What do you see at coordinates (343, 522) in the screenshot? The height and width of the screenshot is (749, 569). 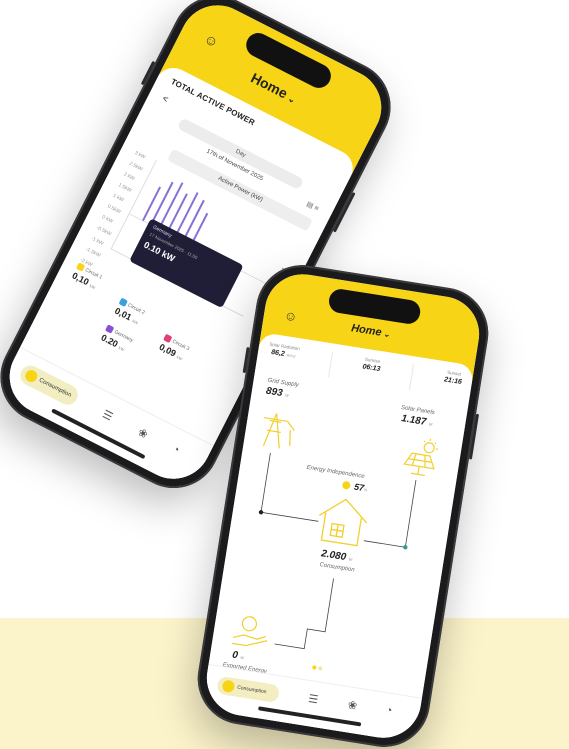 I see `house-icon` at bounding box center [343, 522].